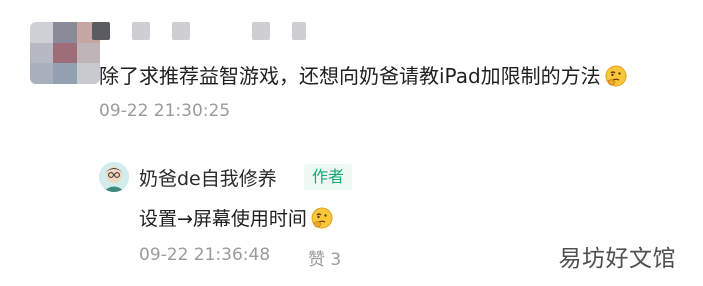  What do you see at coordinates (316, 260) in the screenshot?
I see `like-label: 赞` at bounding box center [316, 260].